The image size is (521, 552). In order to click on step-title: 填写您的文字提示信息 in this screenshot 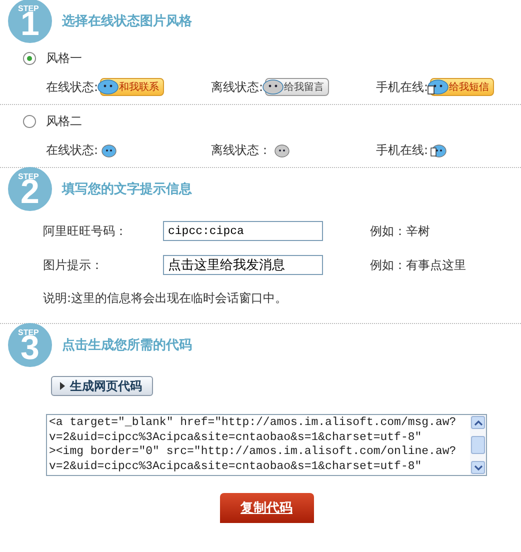, I will do `click(127, 189)`.